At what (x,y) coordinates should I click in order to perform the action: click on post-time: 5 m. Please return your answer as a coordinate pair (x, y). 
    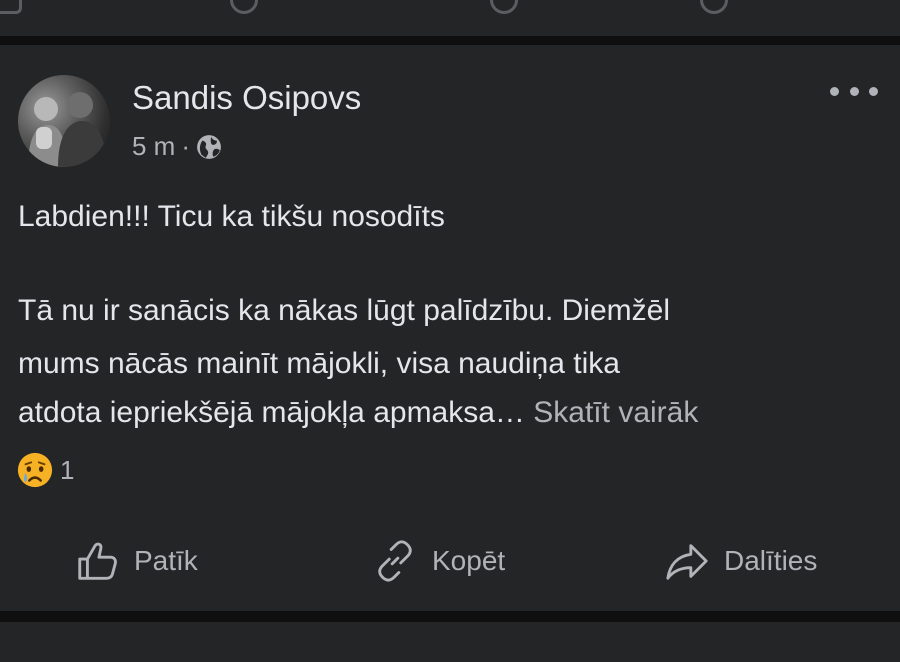
    Looking at the image, I should click on (153, 146).